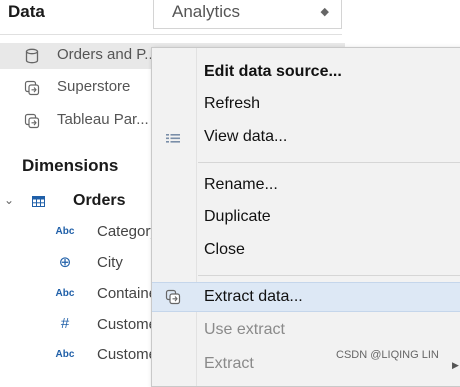 This screenshot has width=460, height=387. I want to click on menu-item-label: Use extract, so click(244, 329).